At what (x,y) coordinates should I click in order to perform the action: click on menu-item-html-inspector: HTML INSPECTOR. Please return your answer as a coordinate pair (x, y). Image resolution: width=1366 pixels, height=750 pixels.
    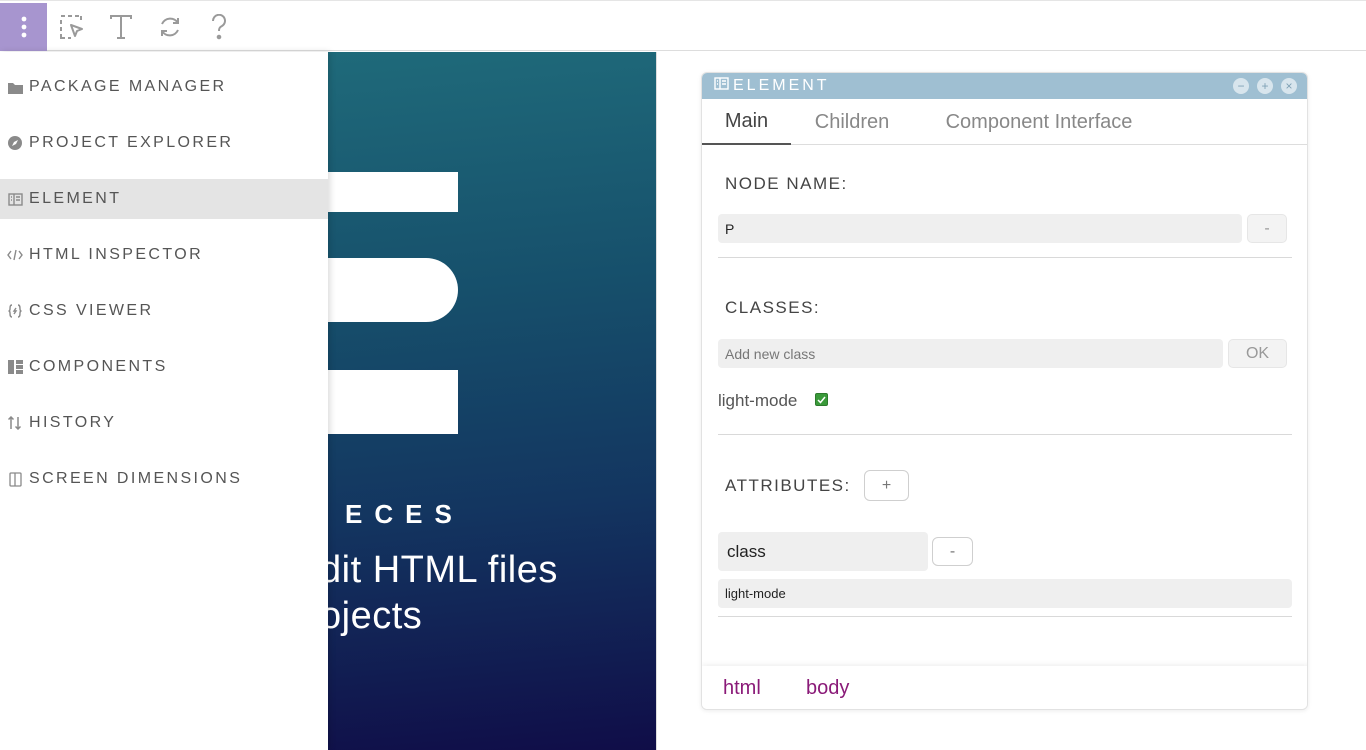
    Looking at the image, I should click on (164, 255).